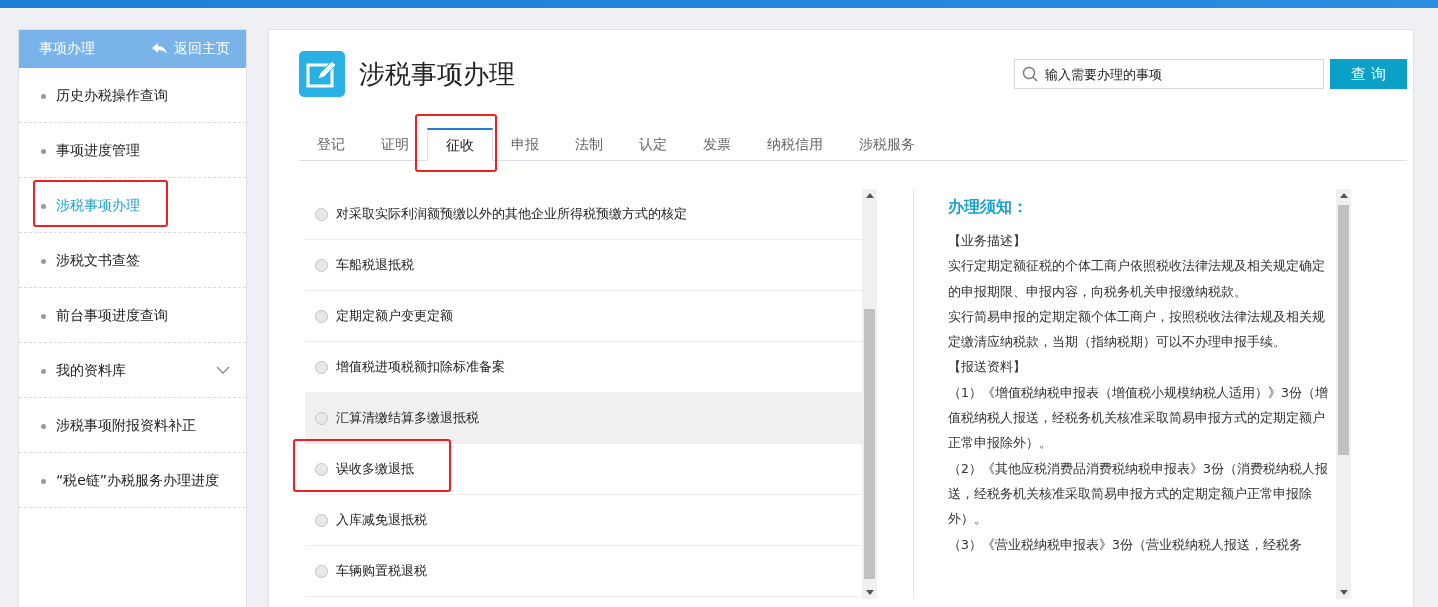 Image resolution: width=1438 pixels, height=607 pixels. What do you see at coordinates (460, 144) in the screenshot?
I see `tab: 征收` at bounding box center [460, 144].